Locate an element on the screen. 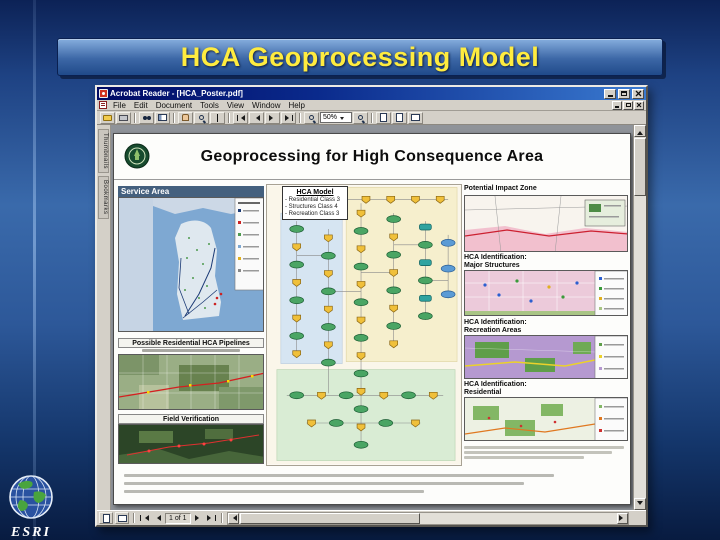 The width and height of the screenshot is (720, 540). vertical-scrollbar is located at coordinates (639, 317).